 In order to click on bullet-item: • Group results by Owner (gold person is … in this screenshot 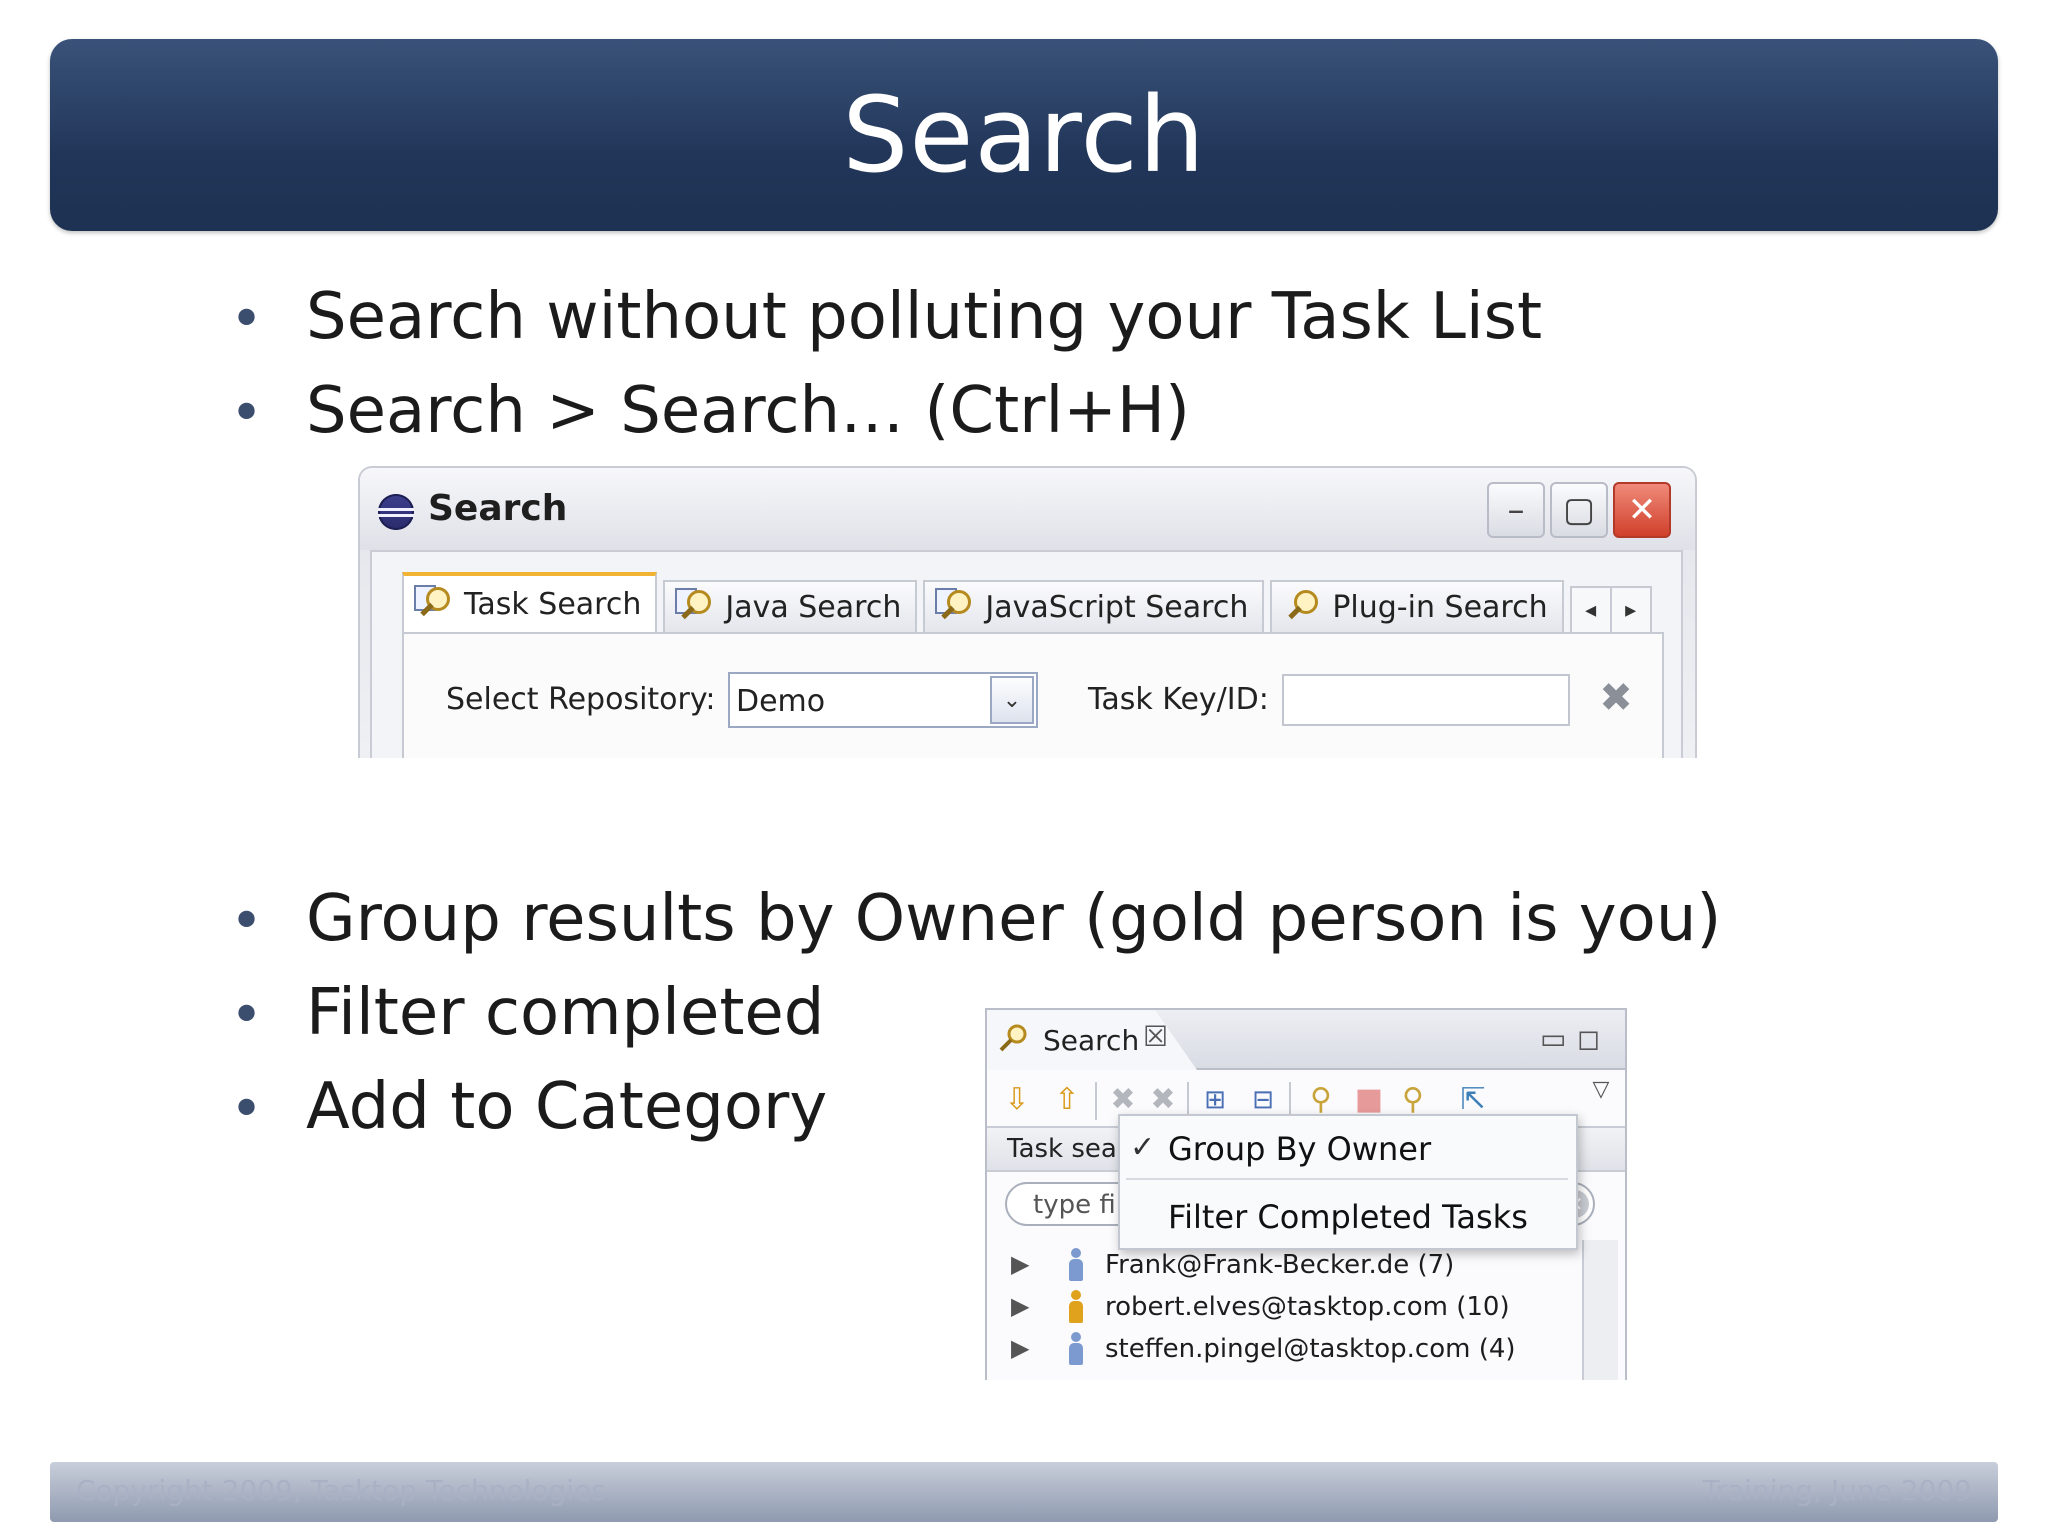, I will do `click(975, 919)`.